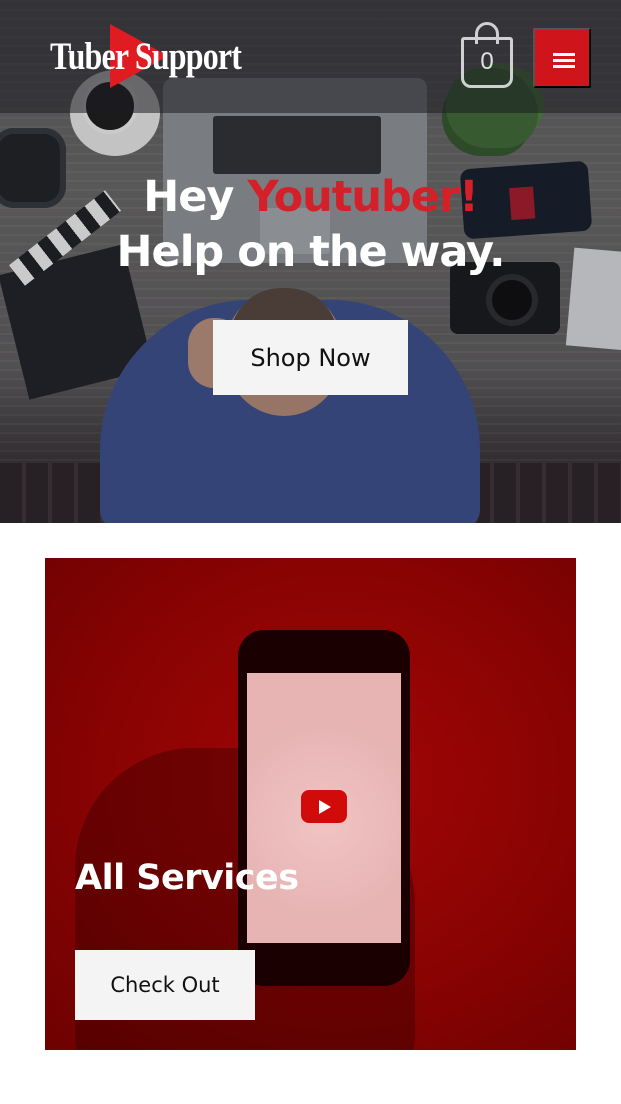 This screenshot has height=1104, width=621. Describe the element at coordinates (324, 806) in the screenshot. I see `youtube-play-icon` at that location.